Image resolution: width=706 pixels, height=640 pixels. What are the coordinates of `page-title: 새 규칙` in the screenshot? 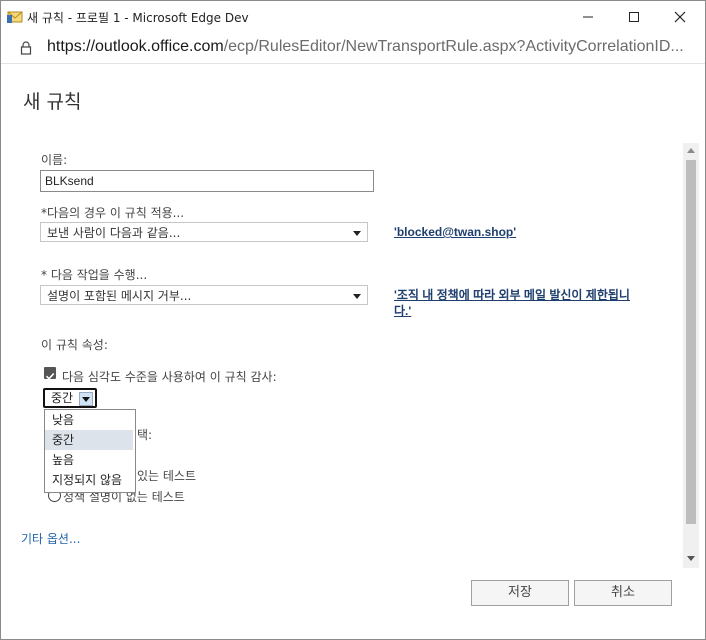 It's located at (52, 102).